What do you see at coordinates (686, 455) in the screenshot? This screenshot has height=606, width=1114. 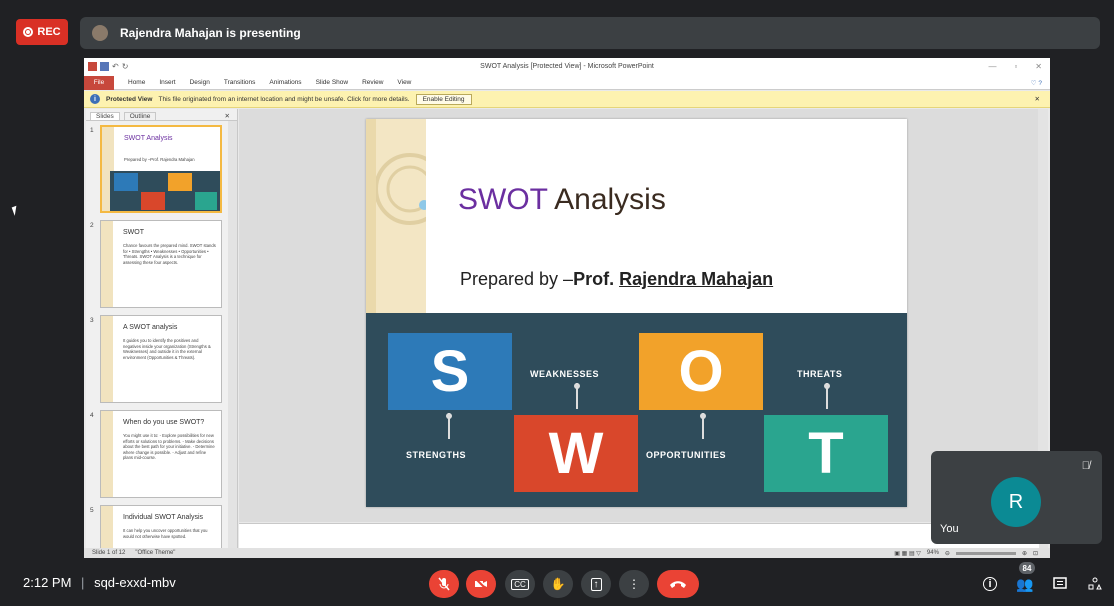 I see `label-opportunities: OPPORTUNITIES` at bounding box center [686, 455].